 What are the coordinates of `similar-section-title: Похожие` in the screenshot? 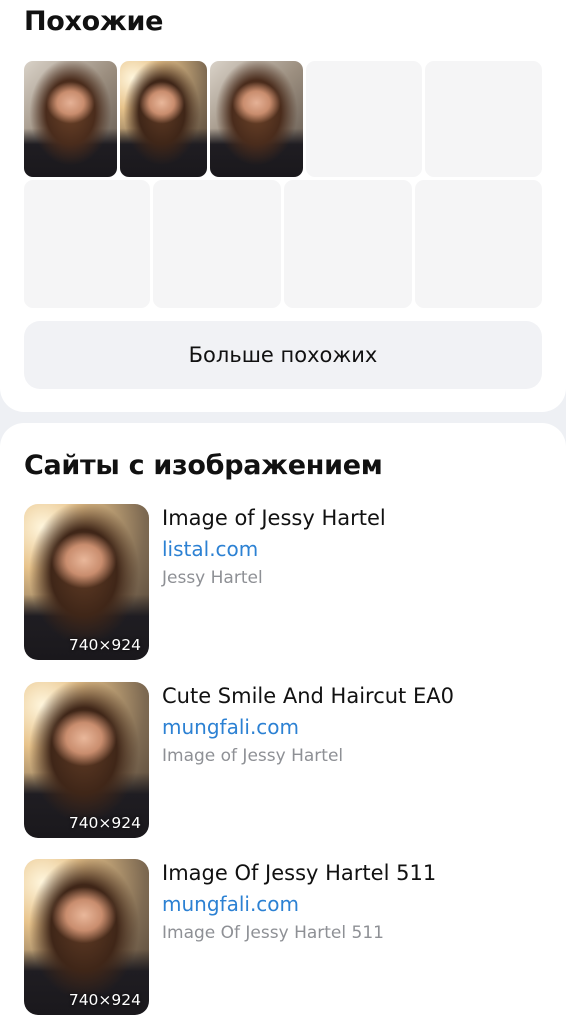 It's located at (94, 21).